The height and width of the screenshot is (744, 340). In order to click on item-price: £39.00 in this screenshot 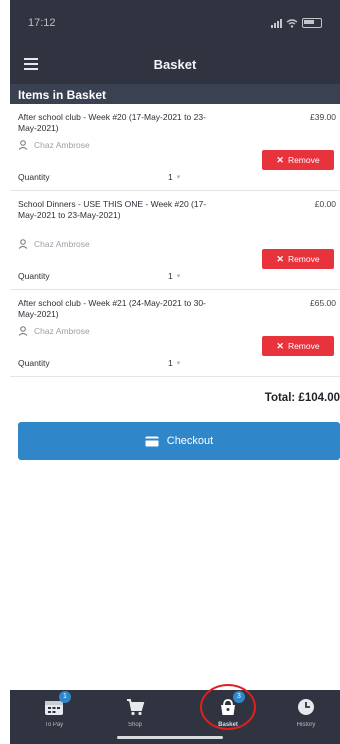, I will do `click(323, 117)`.